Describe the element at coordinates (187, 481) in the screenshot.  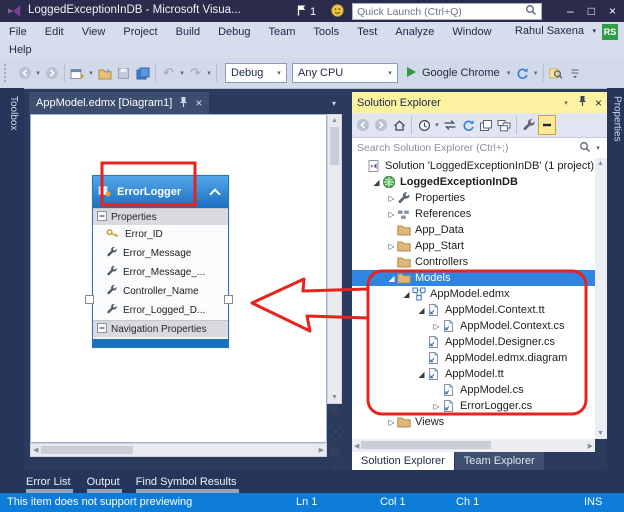
I see `bottom-tab-find-symbol-results: Find Symbol Results` at that location.